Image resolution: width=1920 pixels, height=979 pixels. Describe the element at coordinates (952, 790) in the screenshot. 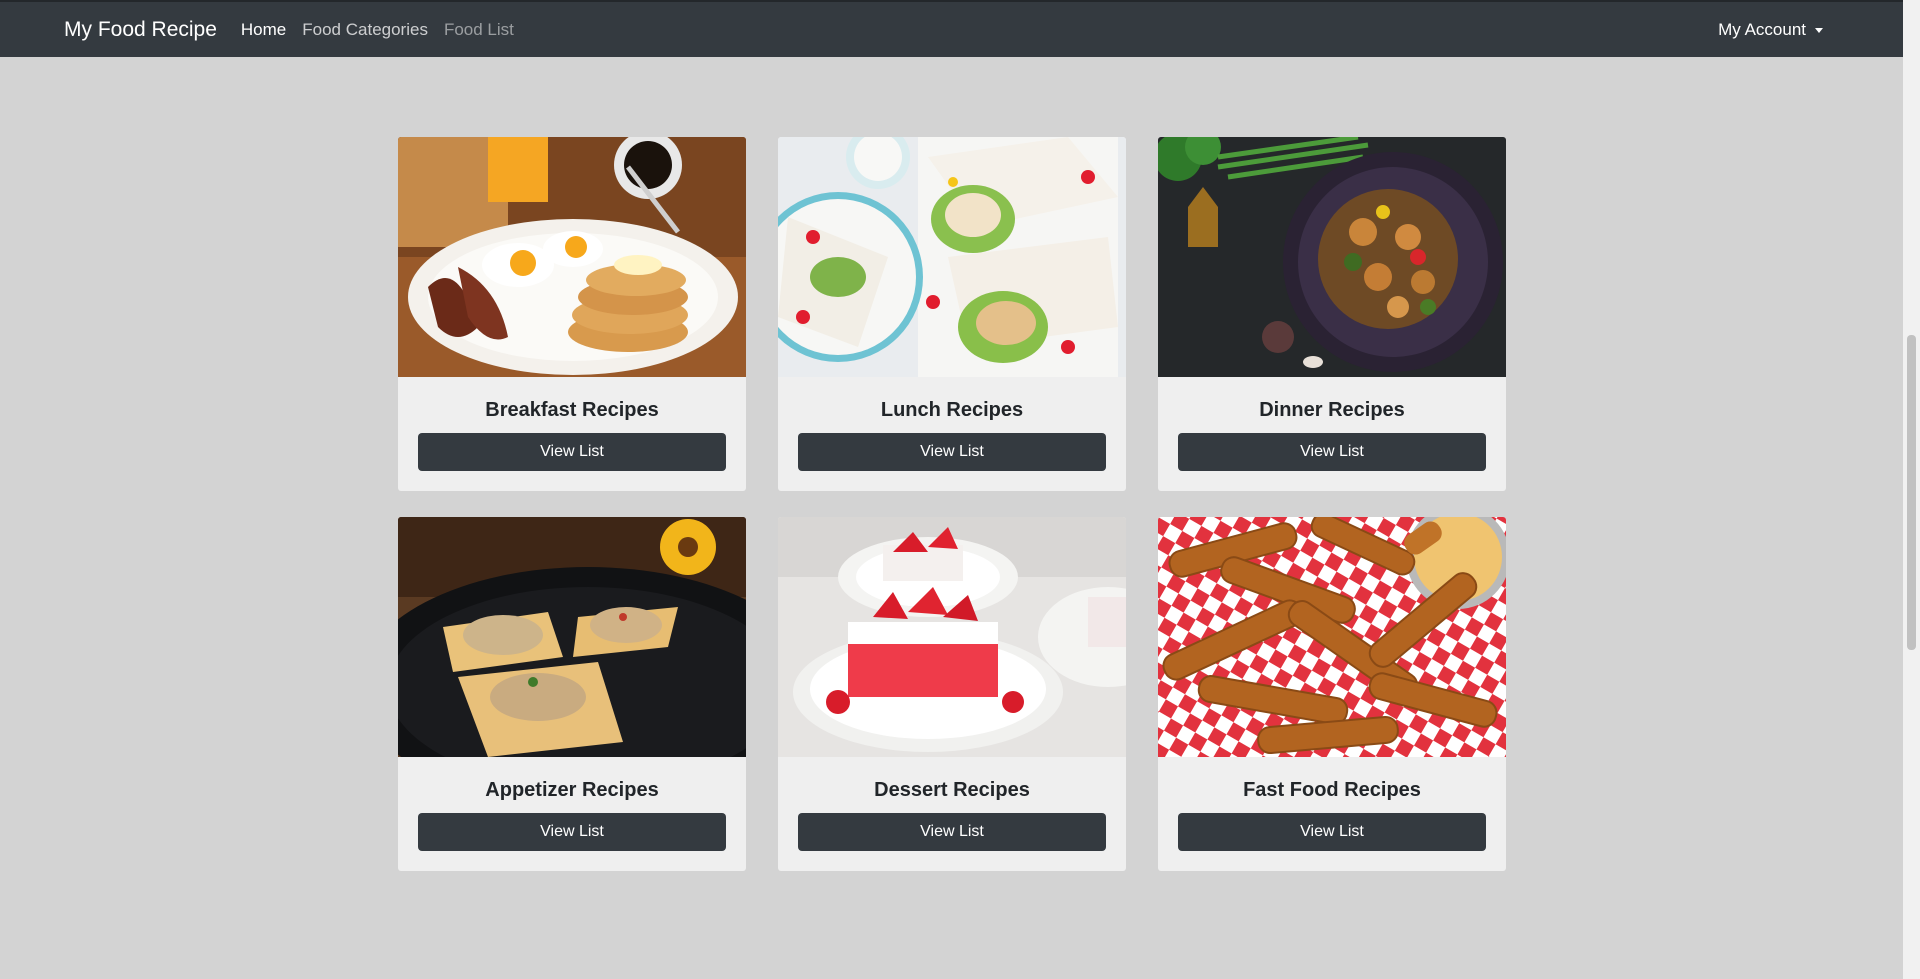

I see `card-title: Dessert Recipes` at that location.